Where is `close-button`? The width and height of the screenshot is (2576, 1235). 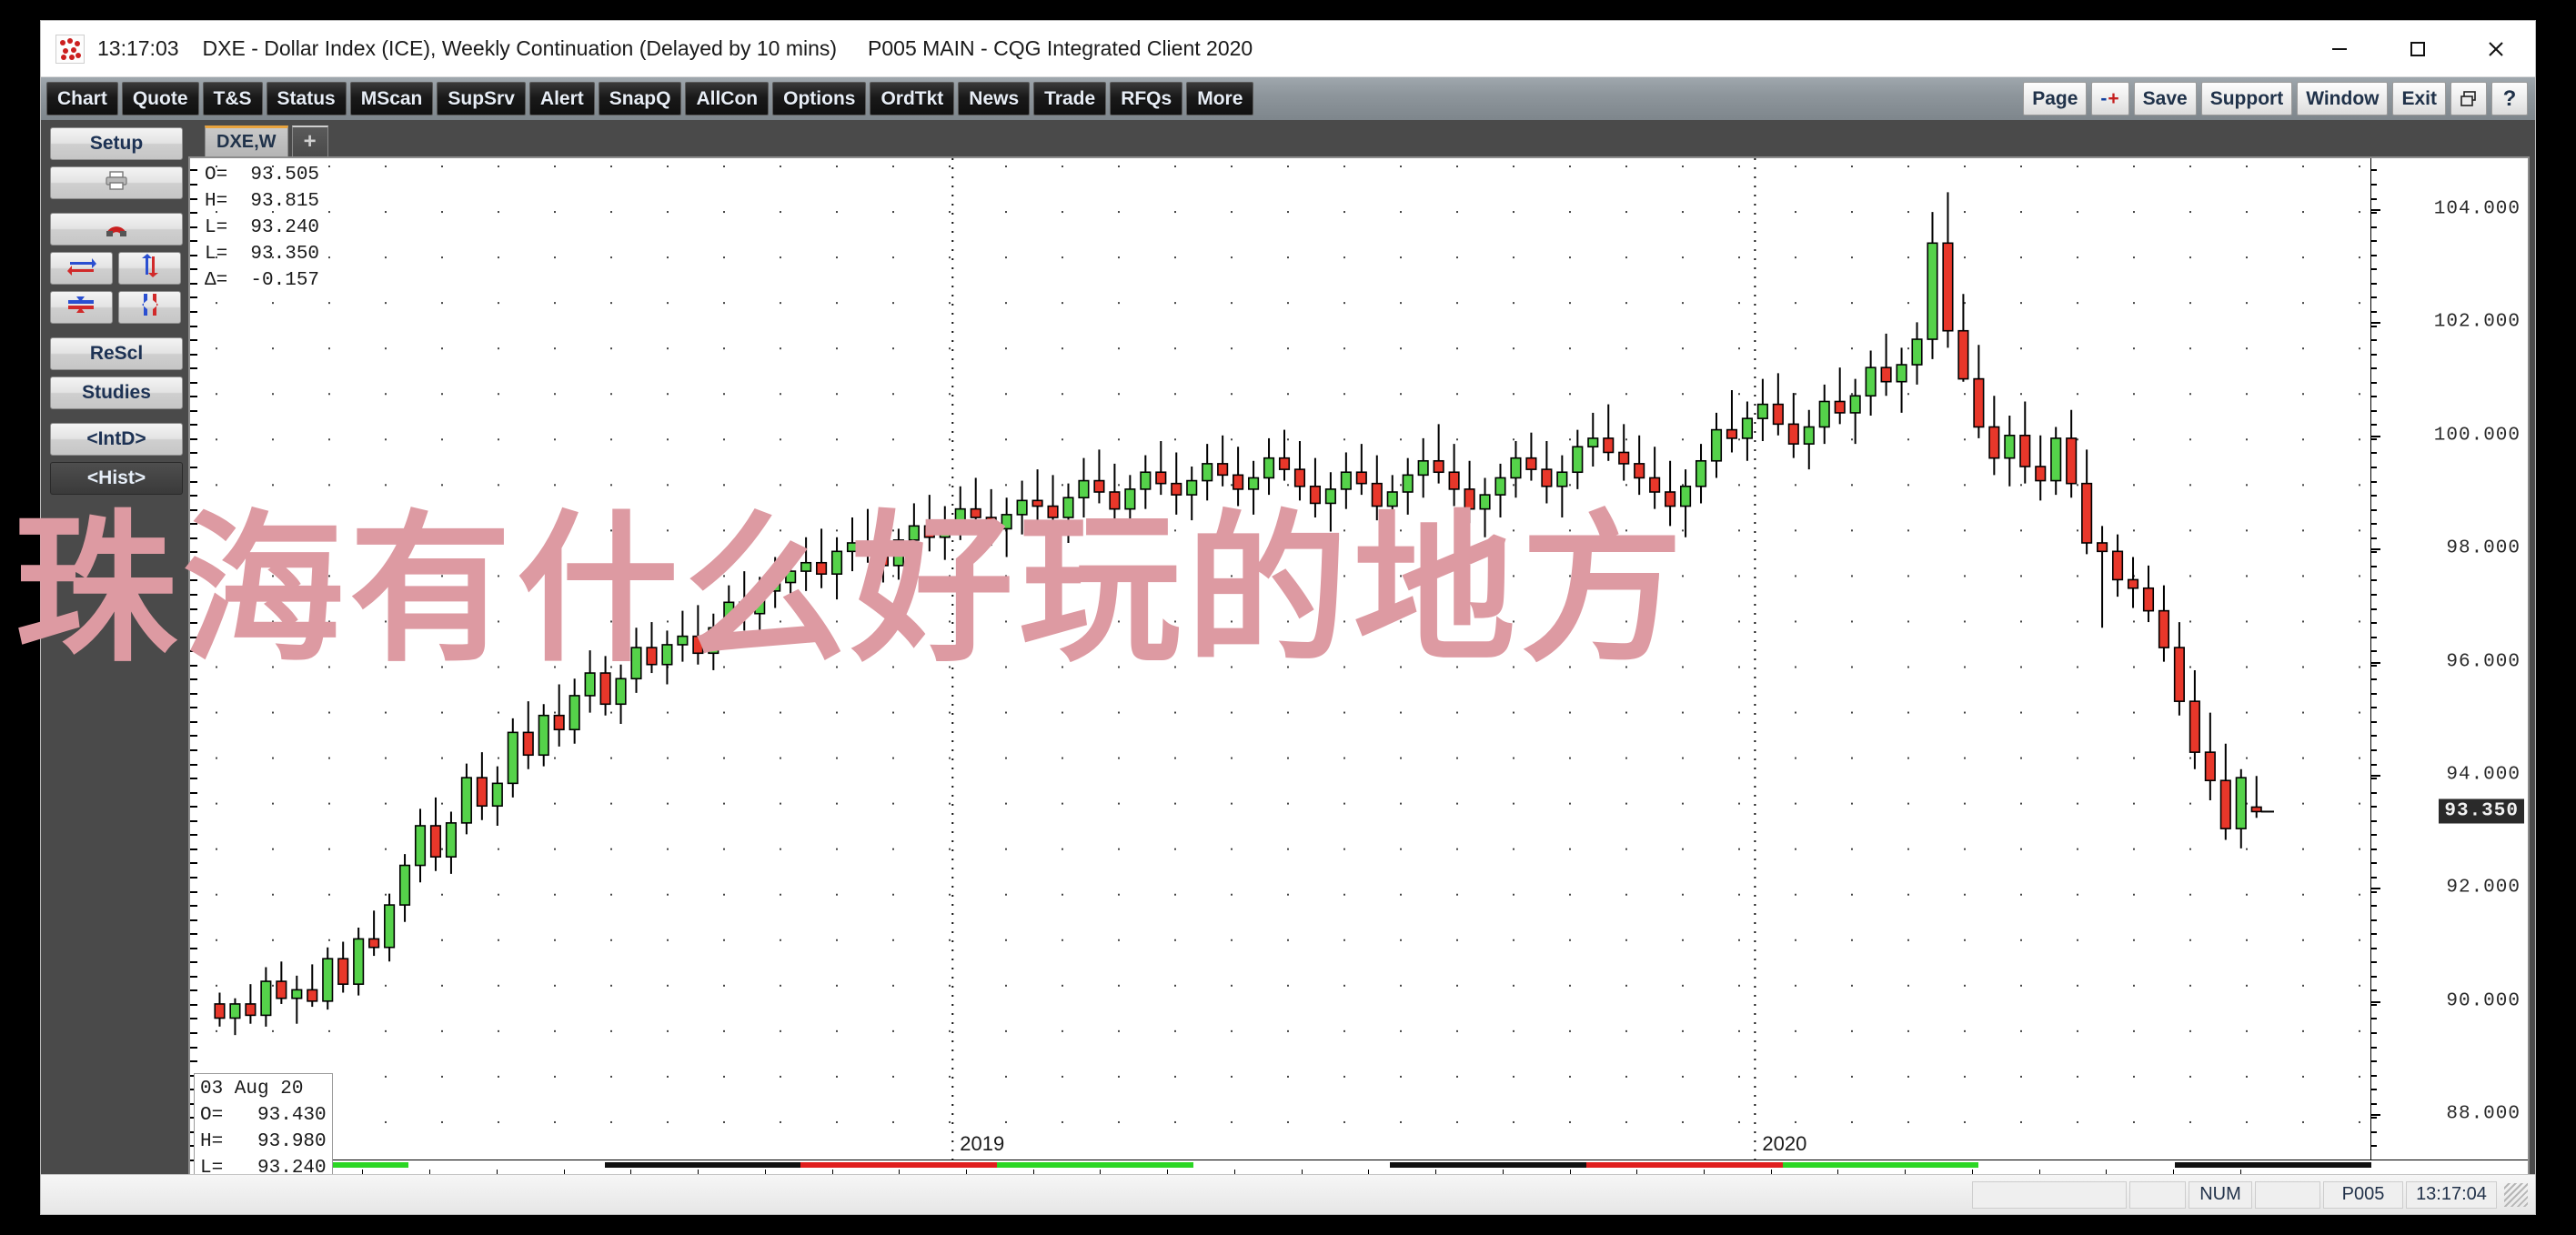
close-button is located at coordinates (2496, 49).